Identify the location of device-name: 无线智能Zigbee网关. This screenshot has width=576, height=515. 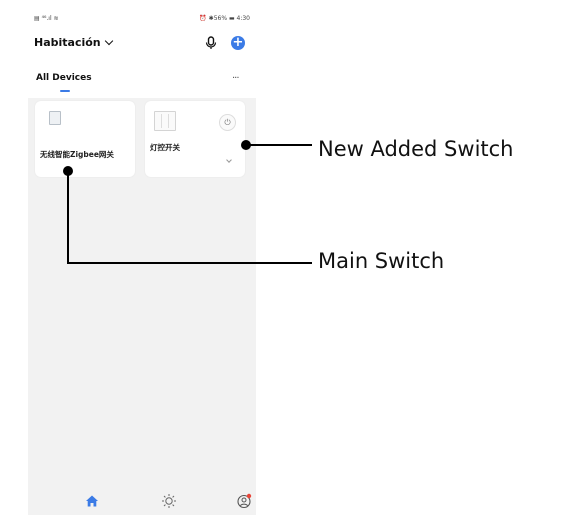
(77, 154).